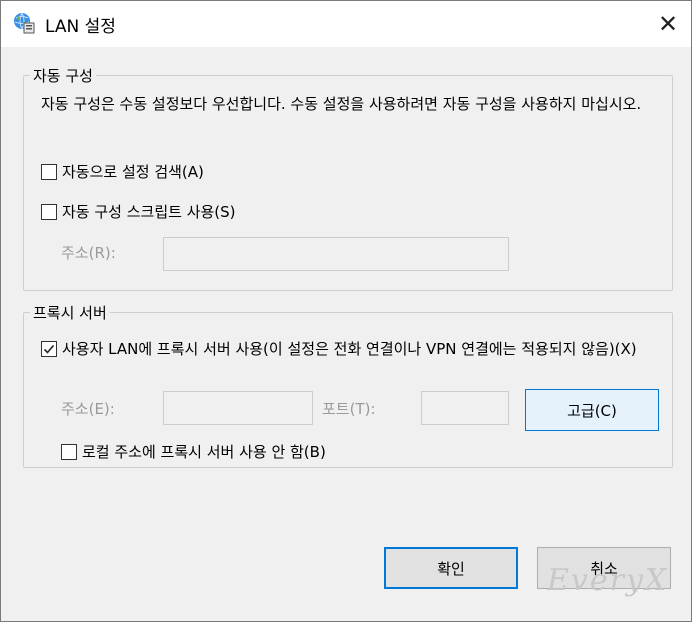 The width and height of the screenshot is (692, 622). Describe the element at coordinates (465, 408) in the screenshot. I see `proxy-port-input` at that location.